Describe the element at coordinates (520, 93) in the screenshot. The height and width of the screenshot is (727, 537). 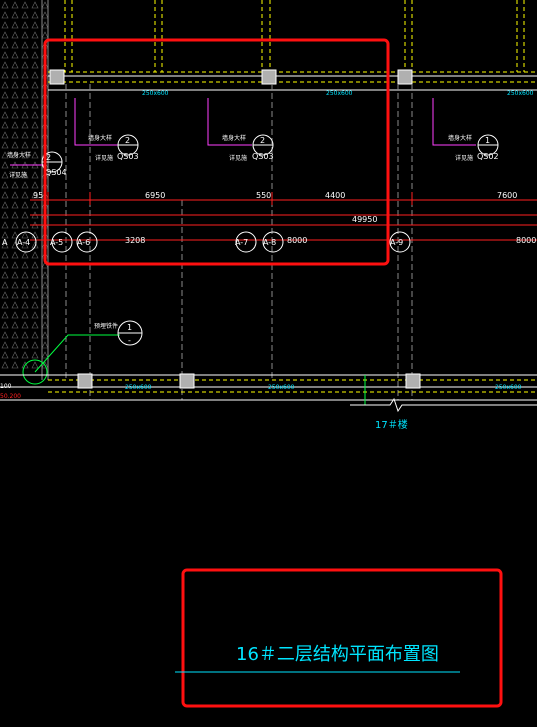
I see `beam-label-top-right: 250x600` at that location.